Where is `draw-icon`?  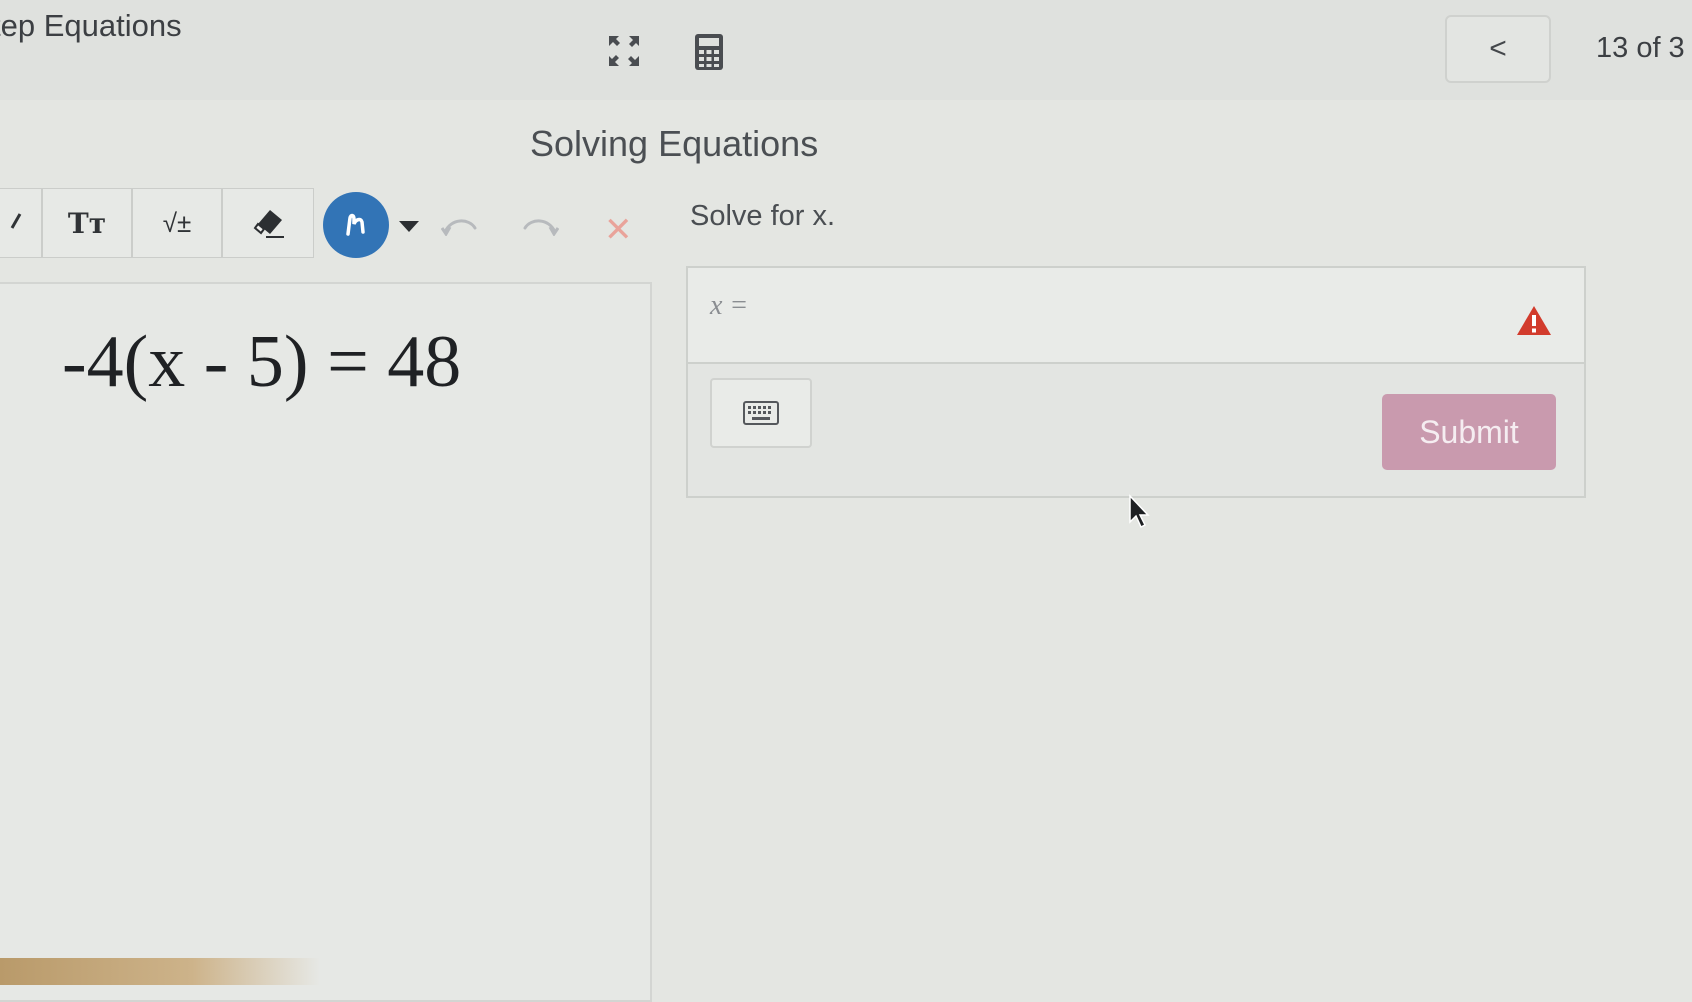 draw-icon is located at coordinates (355, 224).